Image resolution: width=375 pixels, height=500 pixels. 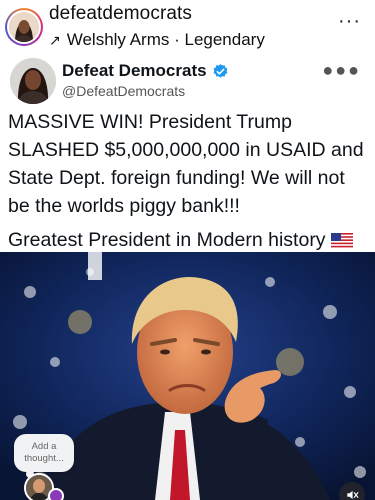 I want to click on tweet-author-avatar, so click(x=33, y=81).